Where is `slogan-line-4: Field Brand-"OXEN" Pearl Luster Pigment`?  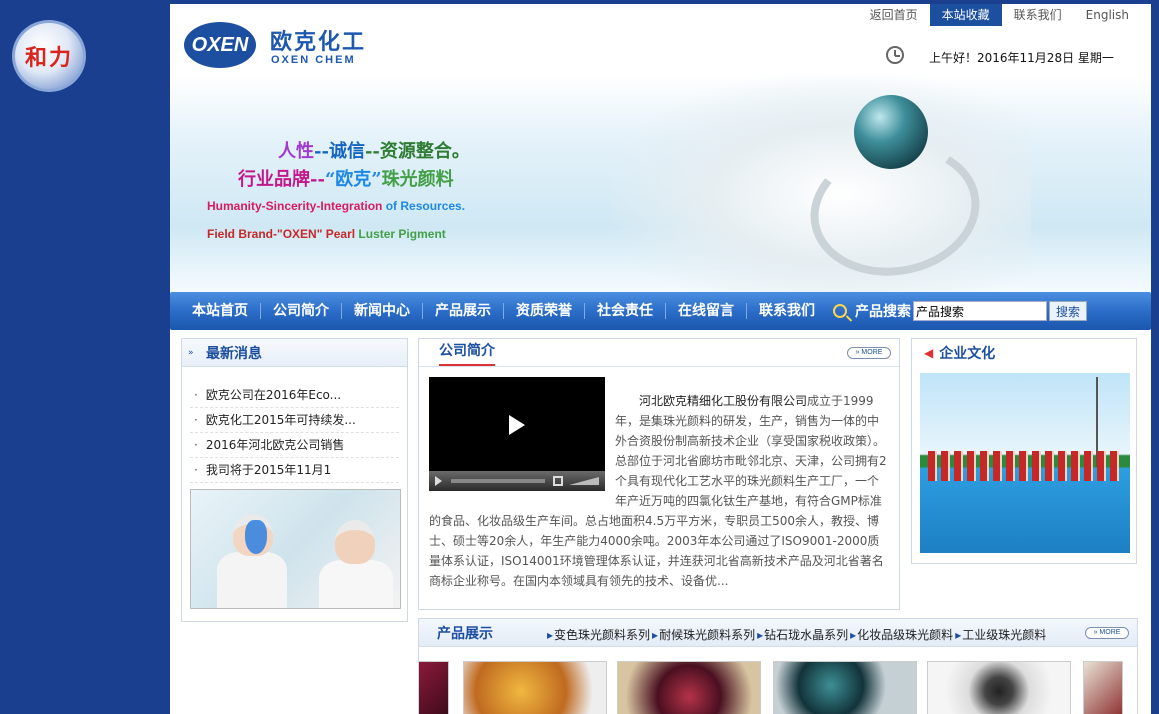 slogan-line-4: Field Brand-"OXEN" Pearl Luster Pigment is located at coordinates (326, 234).